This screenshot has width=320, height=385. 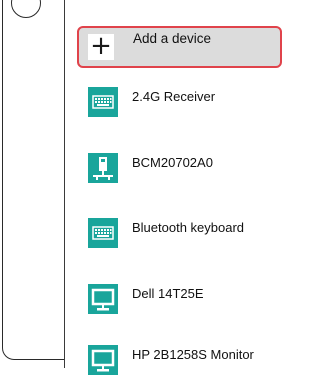 What do you see at coordinates (179, 47) in the screenshot?
I see `add-device-item: + Add a device` at bounding box center [179, 47].